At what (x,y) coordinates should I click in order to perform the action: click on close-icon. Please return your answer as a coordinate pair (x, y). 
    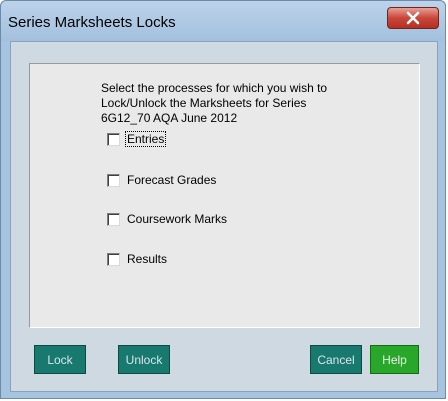
    Looking at the image, I should click on (413, 18).